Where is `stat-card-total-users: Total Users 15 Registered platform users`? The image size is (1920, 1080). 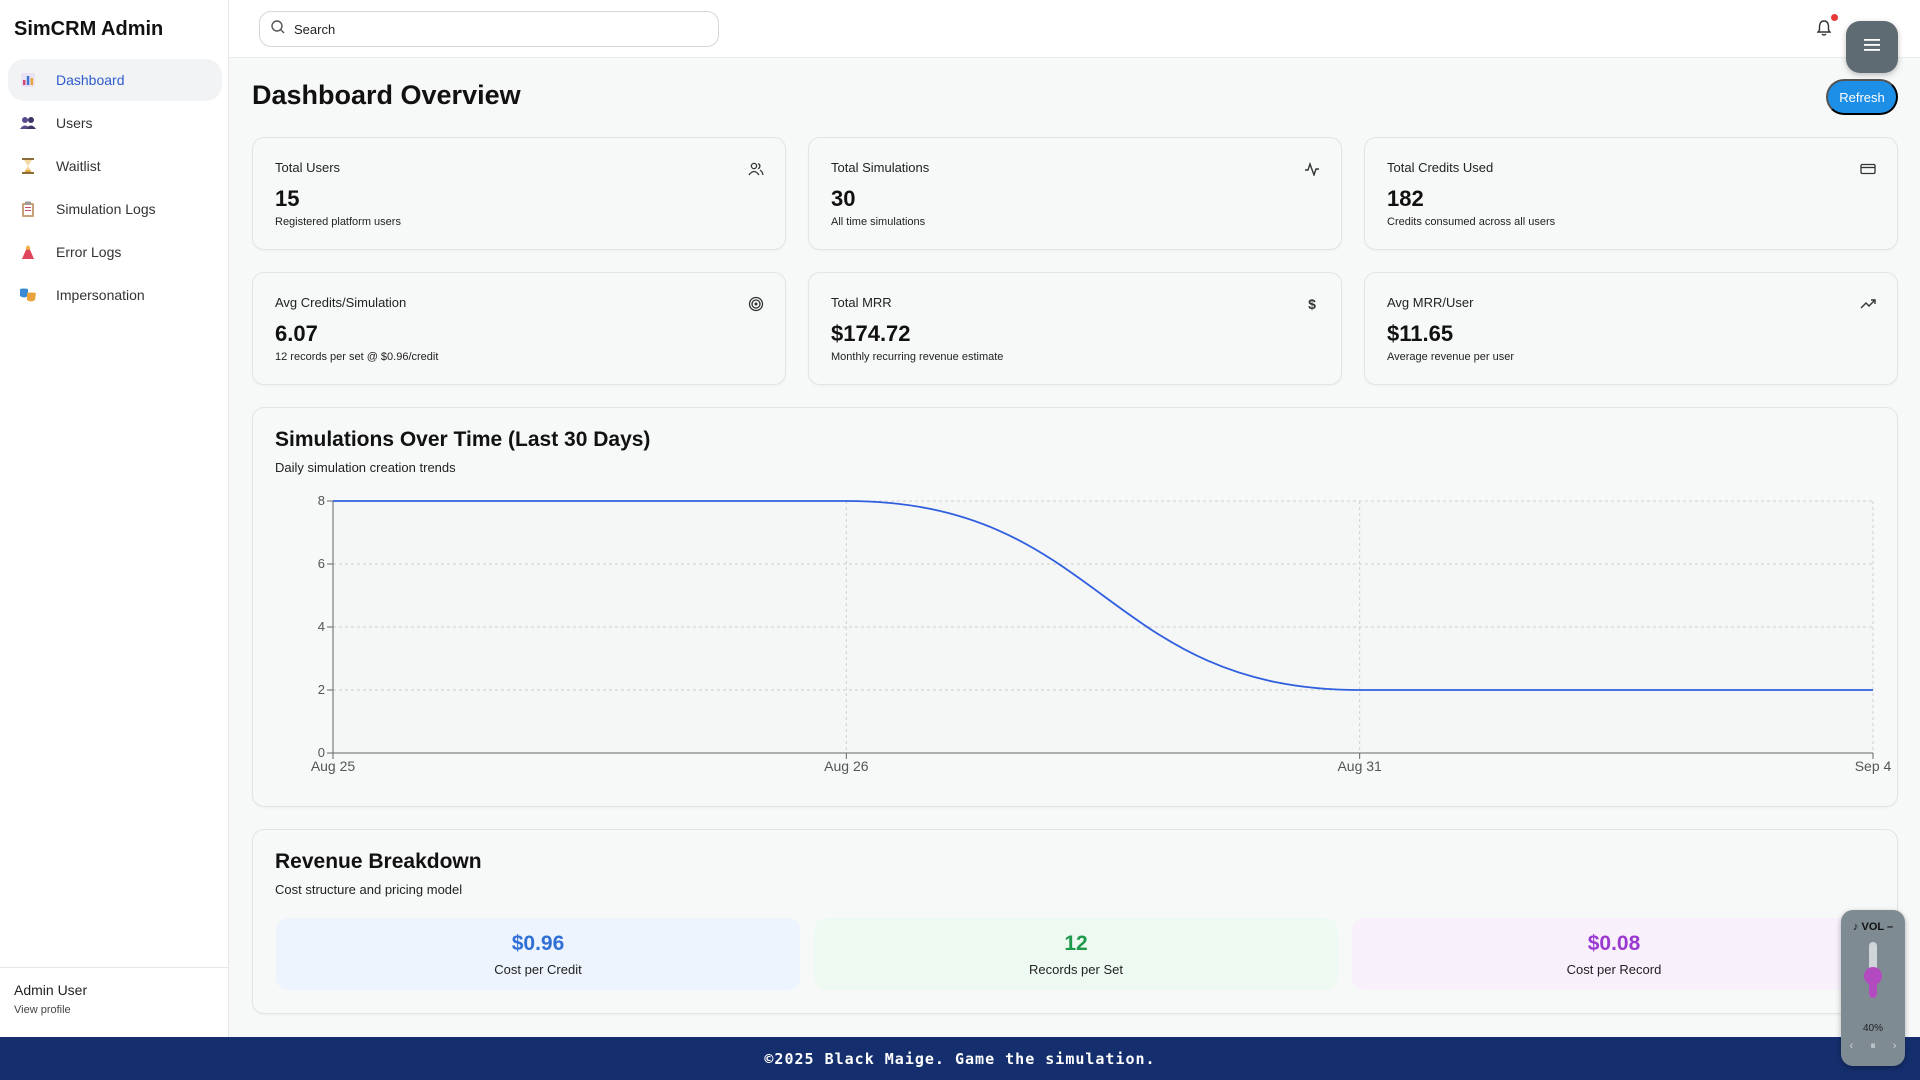
stat-card-total-users: Total Users 15 Registered platform users is located at coordinates (519, 193).